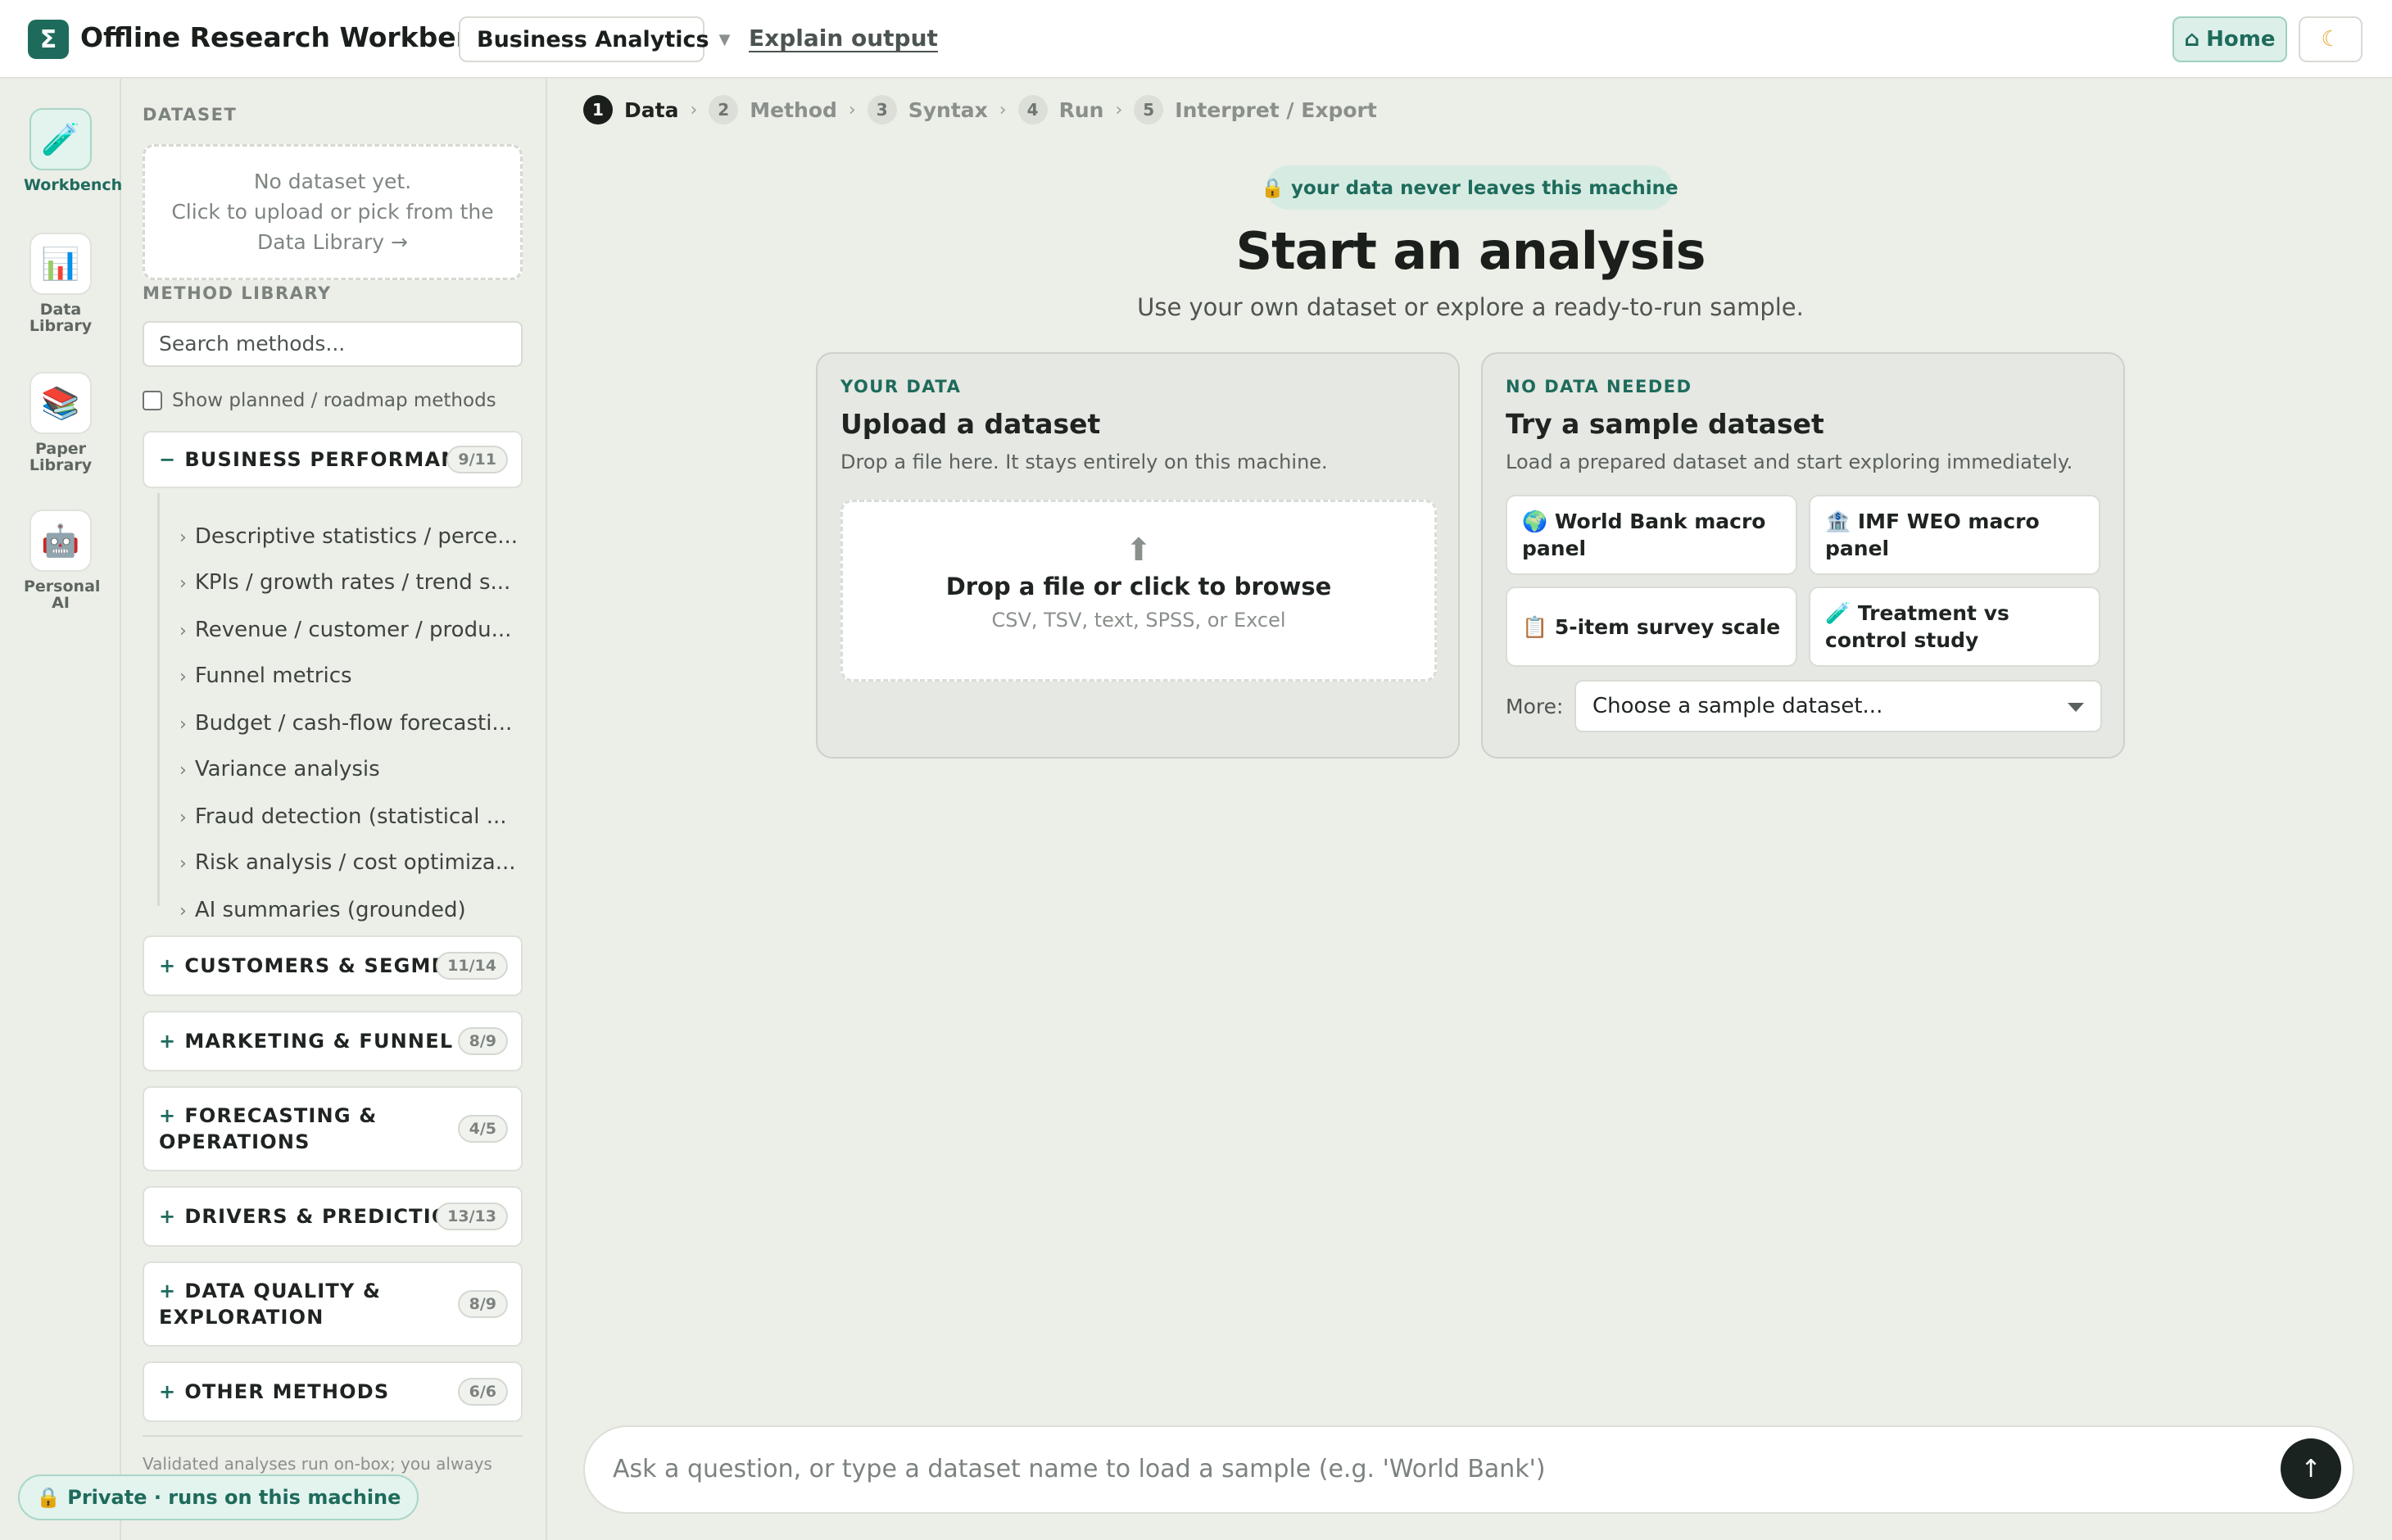  What do you see at coordinates (319, 400) in the screenshot?
I see `planned-methods-toggle: Show planned / roadmap methods` at bounding box center [319, 400].